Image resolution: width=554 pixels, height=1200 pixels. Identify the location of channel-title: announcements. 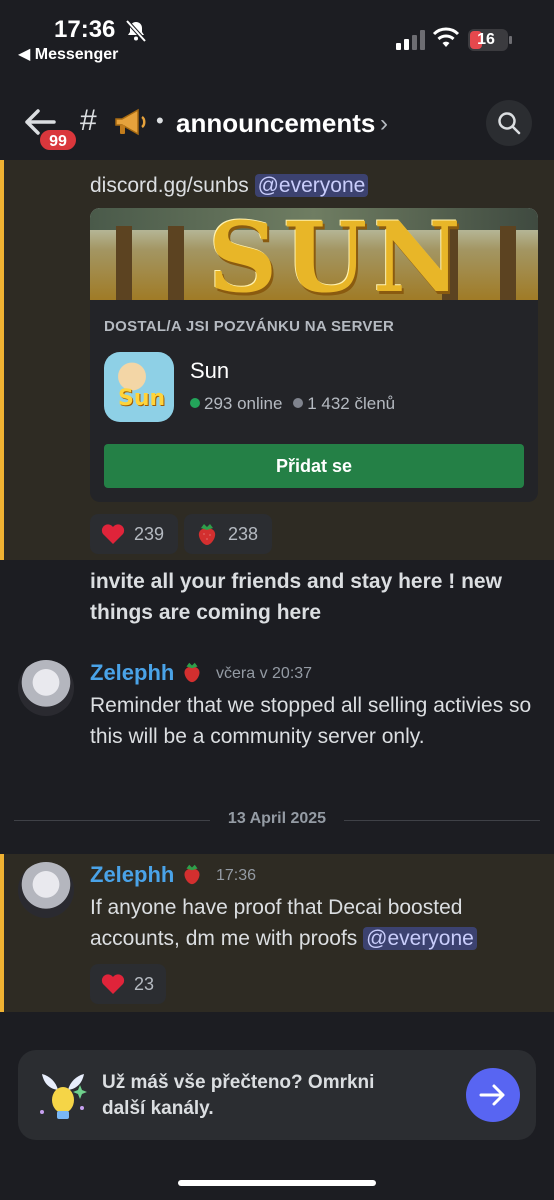
(275, 123).